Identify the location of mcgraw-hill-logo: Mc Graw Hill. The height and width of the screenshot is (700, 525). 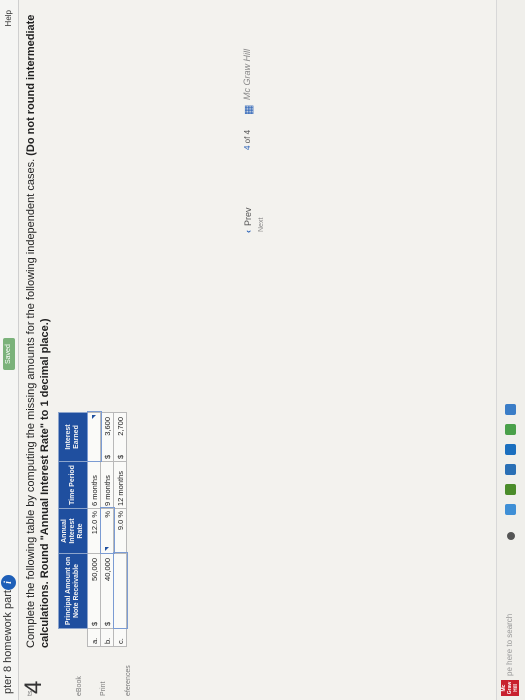
(510, 688).